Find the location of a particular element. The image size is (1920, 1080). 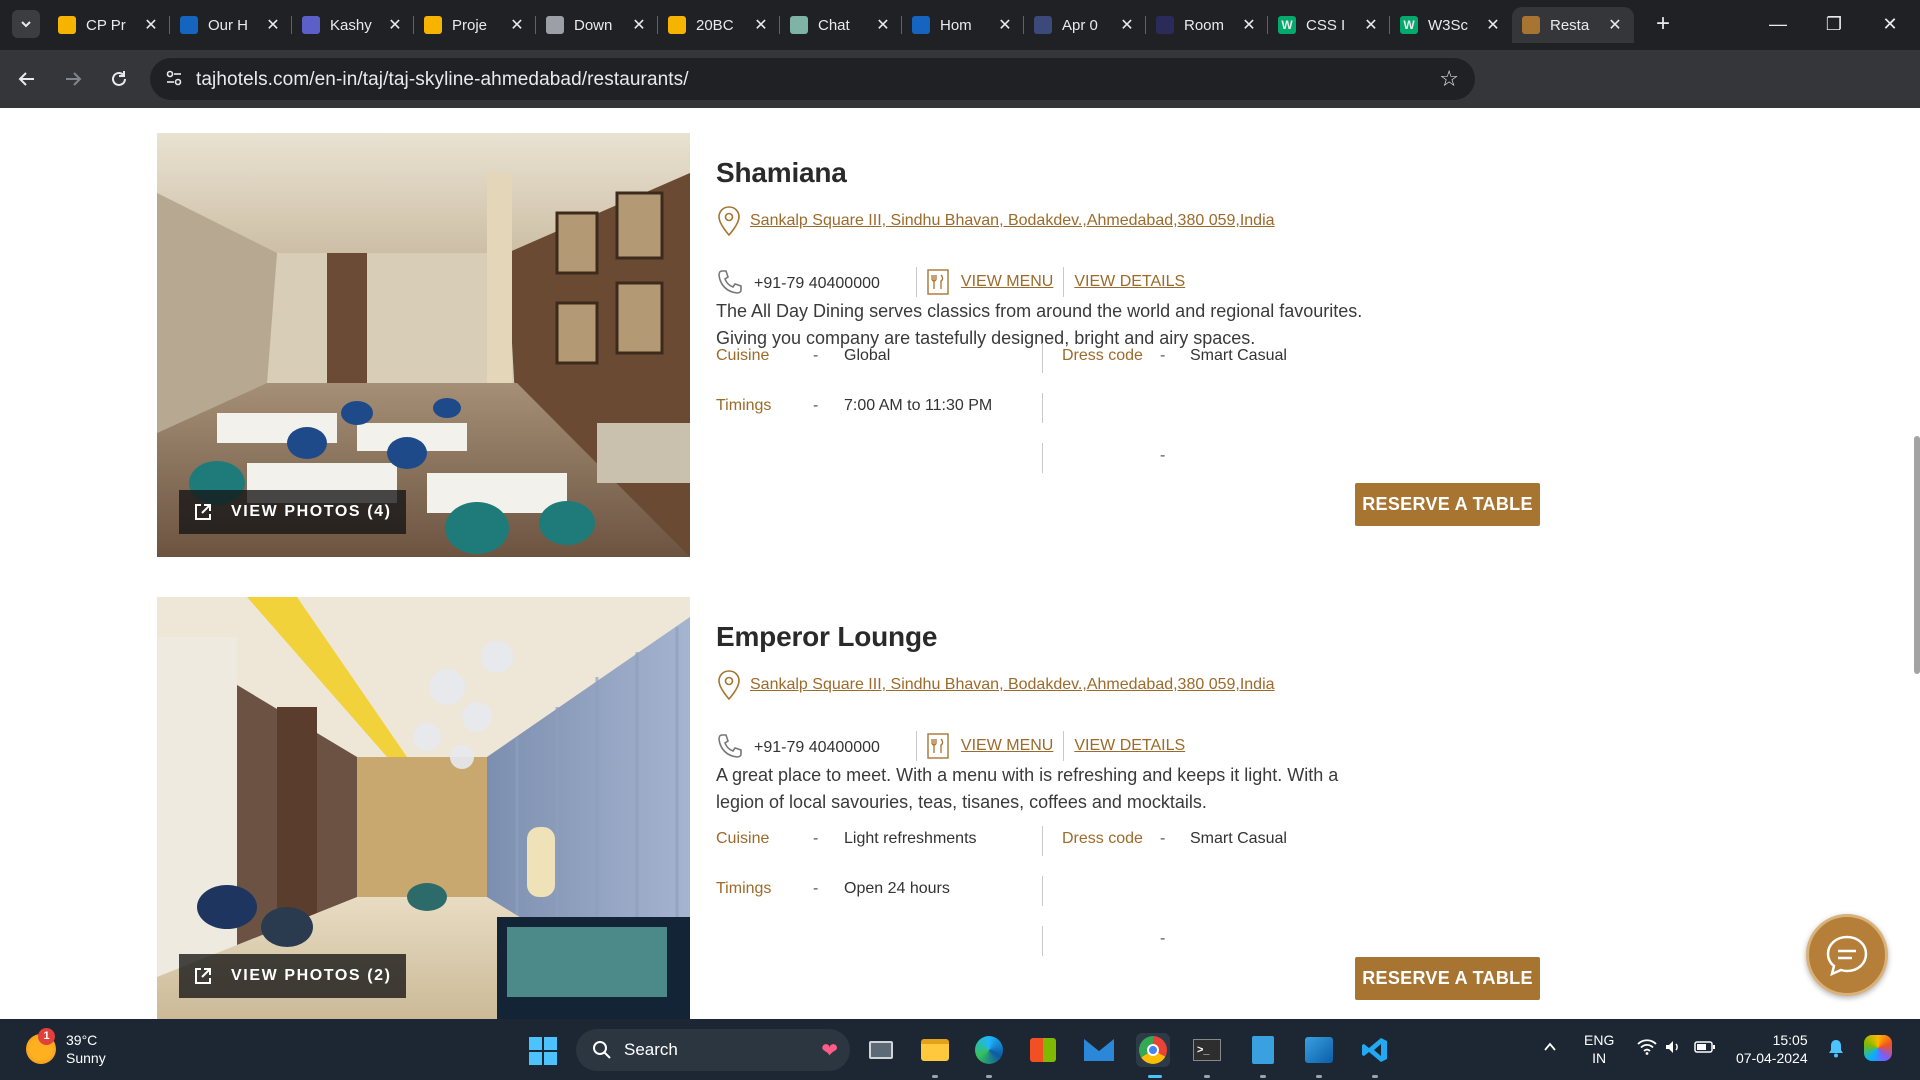

browser-tab: Room ✕ is located at coordinates (1207, 25).